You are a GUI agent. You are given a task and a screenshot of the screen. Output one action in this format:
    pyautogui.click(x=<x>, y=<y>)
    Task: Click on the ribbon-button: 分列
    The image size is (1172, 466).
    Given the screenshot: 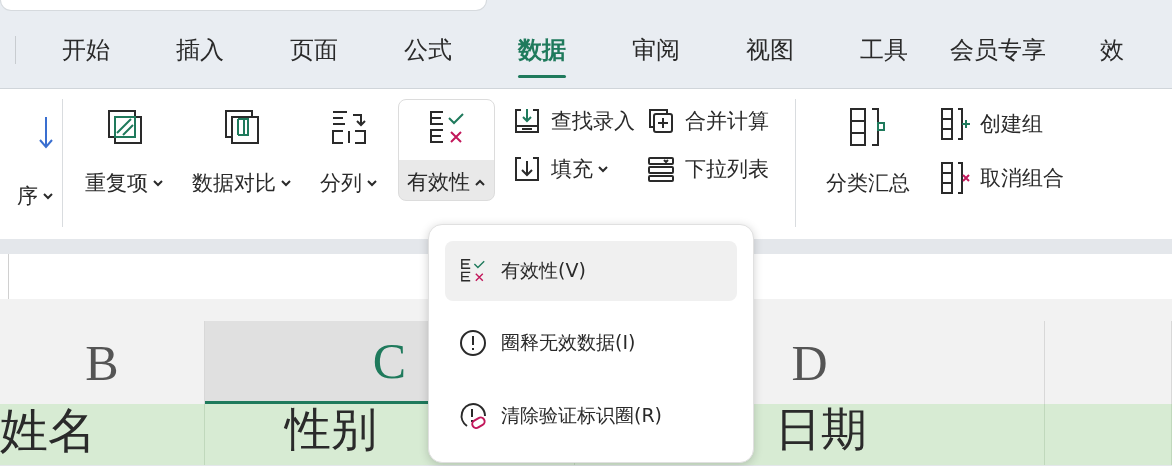 What is the action you would take?
    pyautogui.click(x=349, y=150)
    